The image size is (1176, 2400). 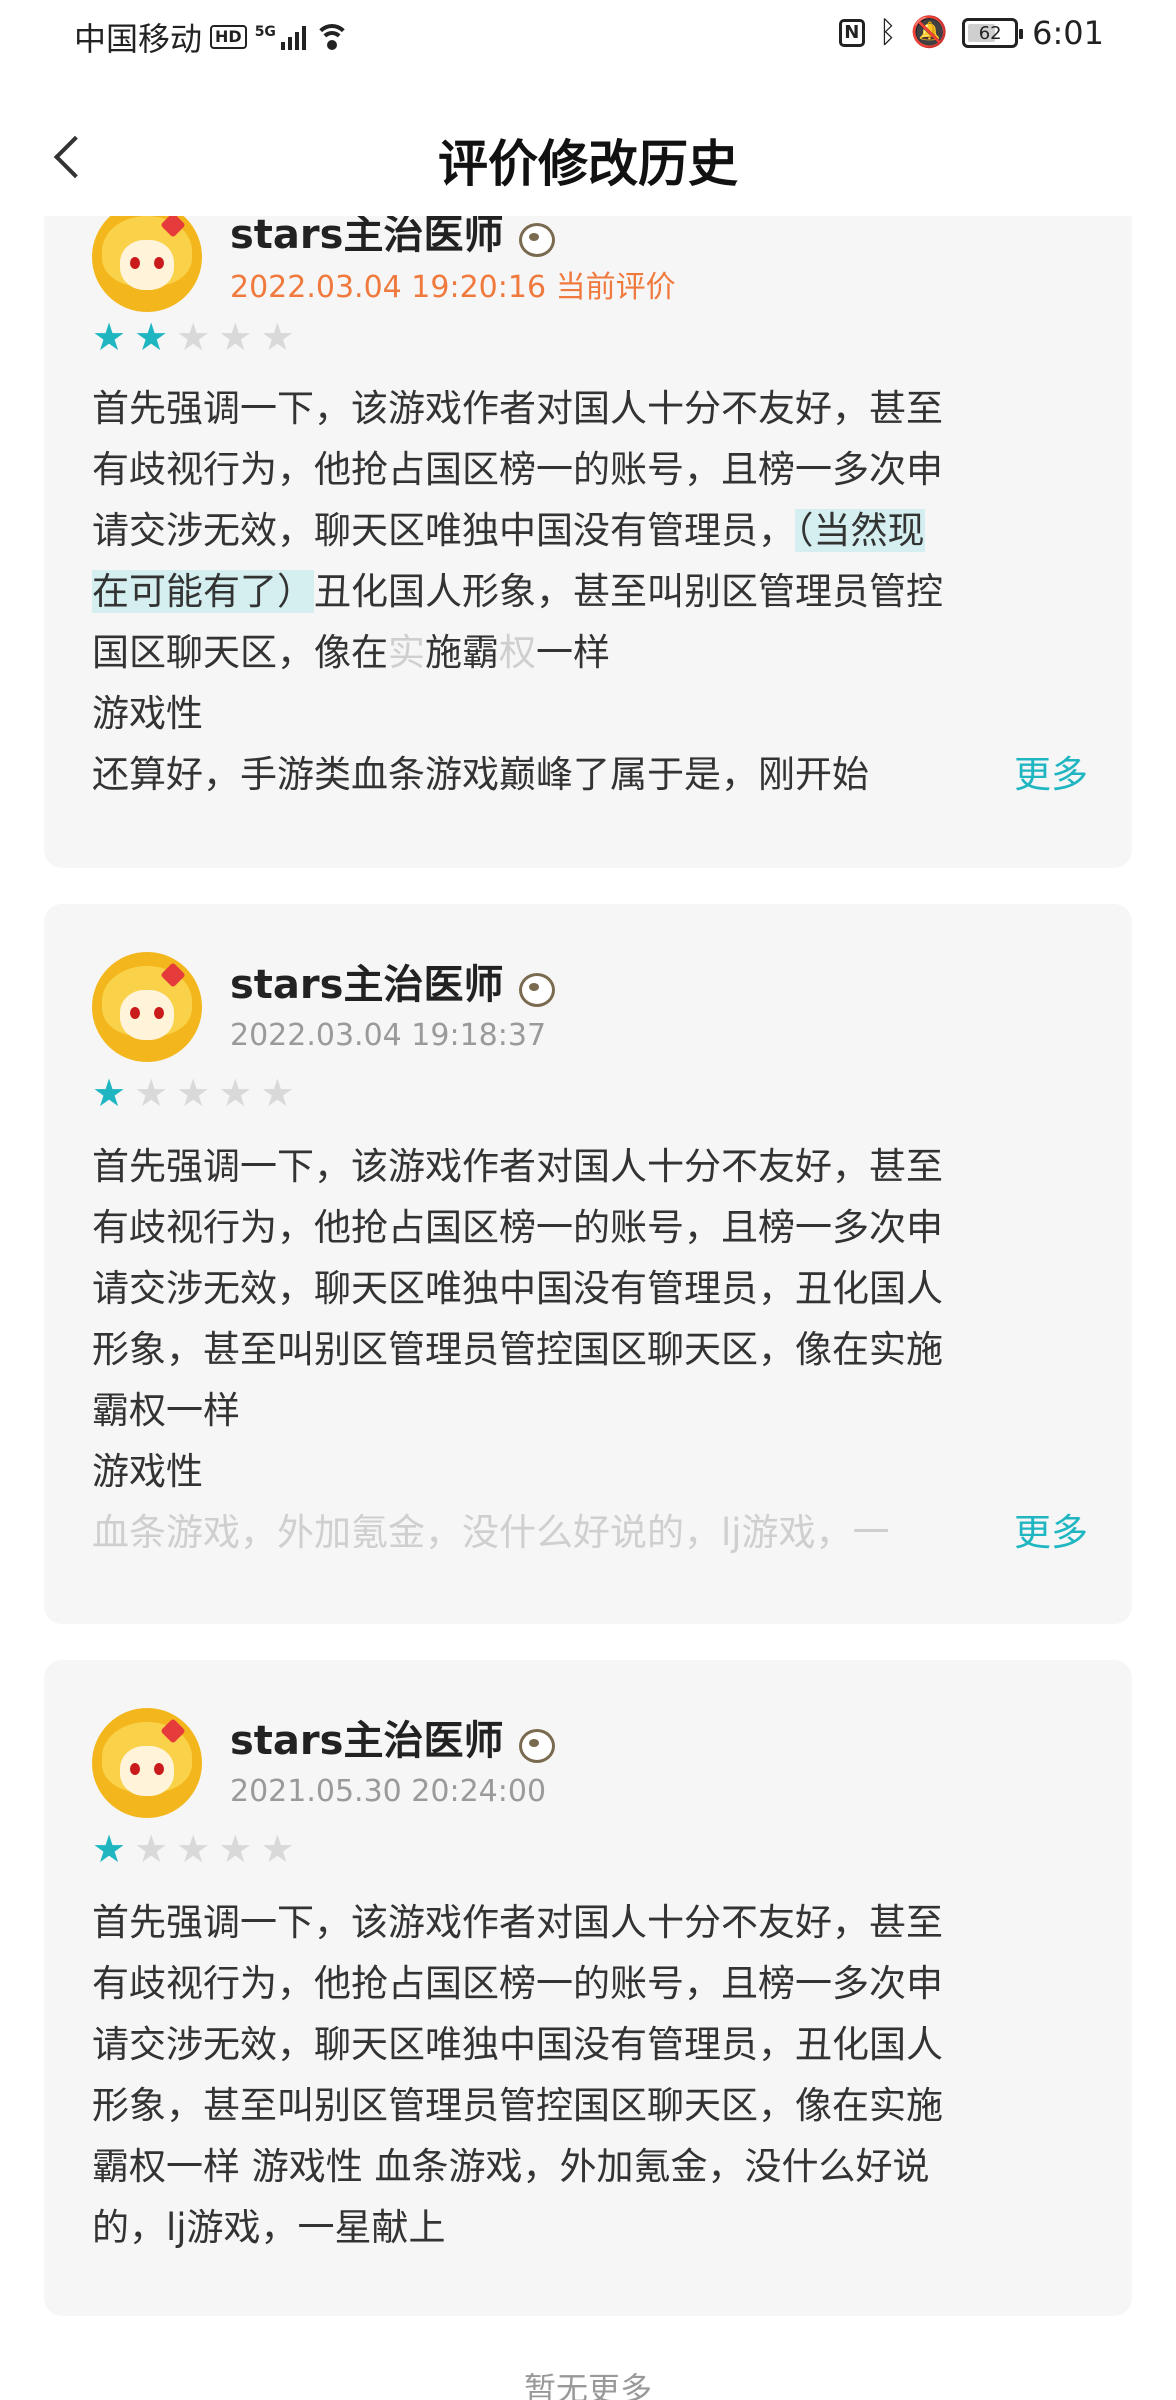 What do you see at coordinates (203, 591) in the screenshot?
I see `edit-highlight: 在可能有了）` at bounding box center [203, 591].